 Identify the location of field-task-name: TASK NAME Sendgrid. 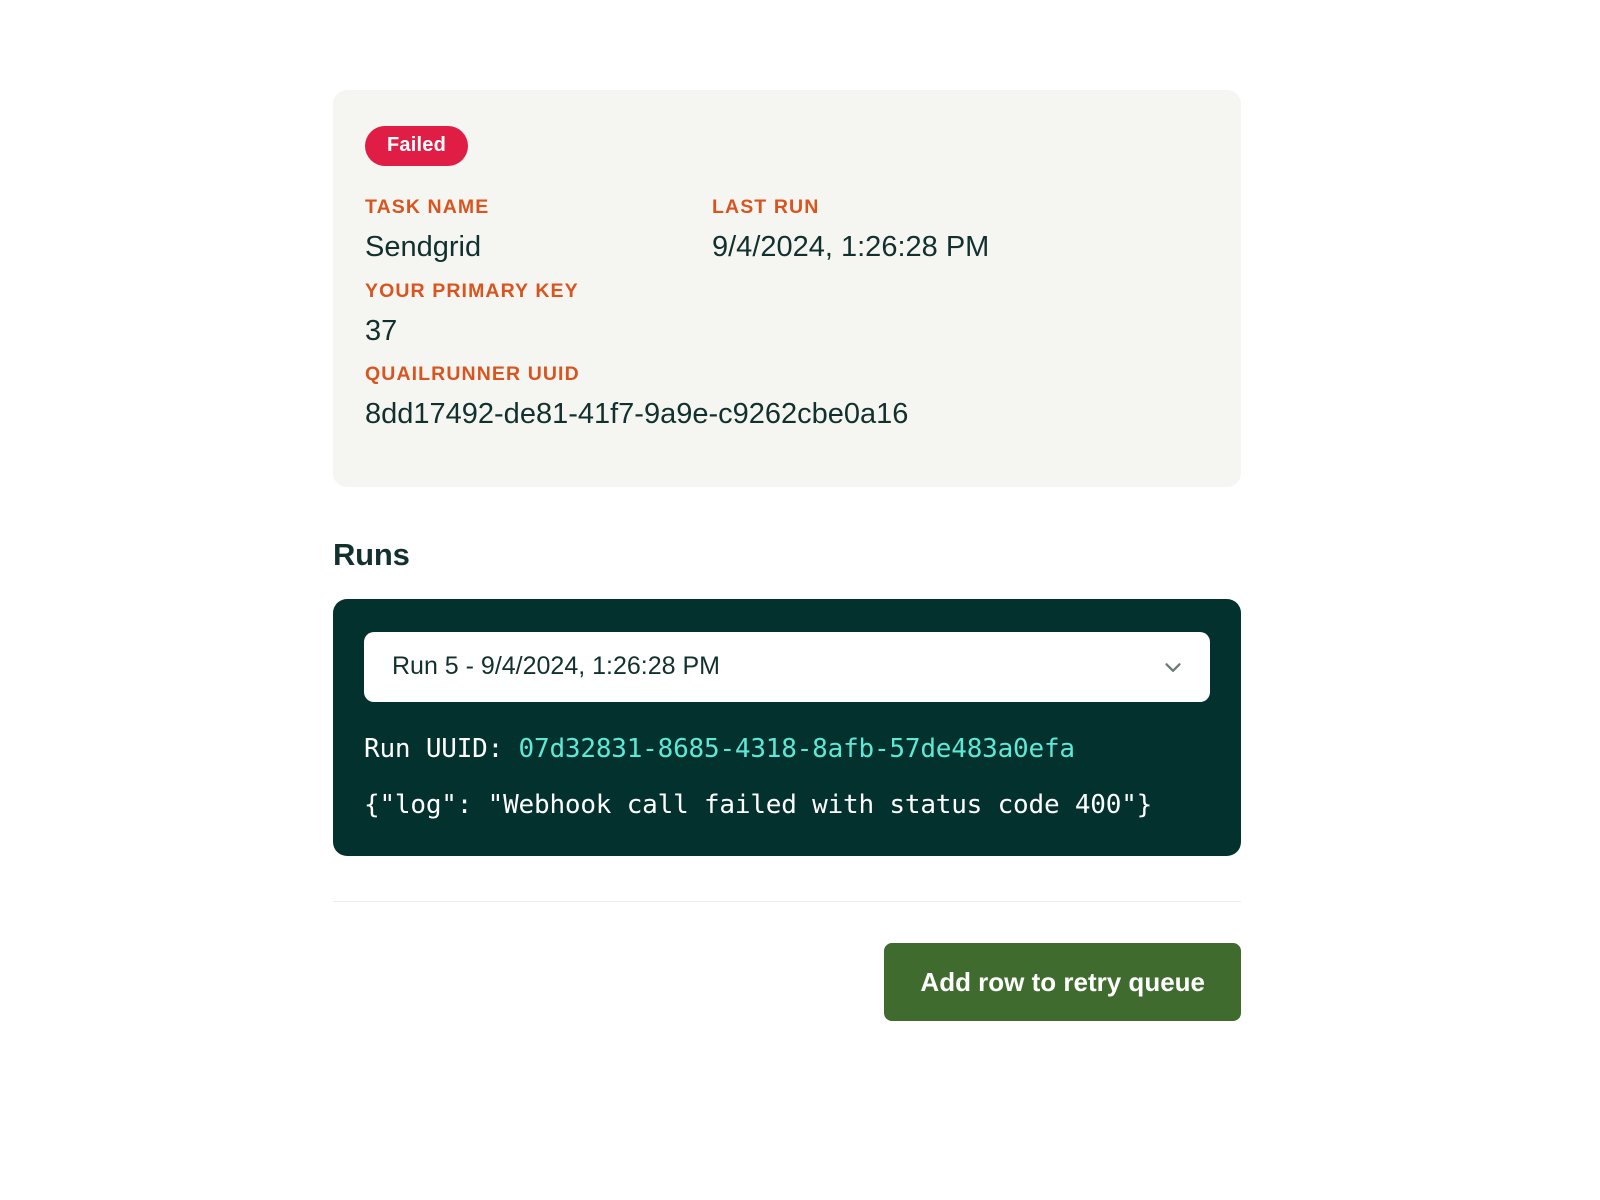
(538, 232).